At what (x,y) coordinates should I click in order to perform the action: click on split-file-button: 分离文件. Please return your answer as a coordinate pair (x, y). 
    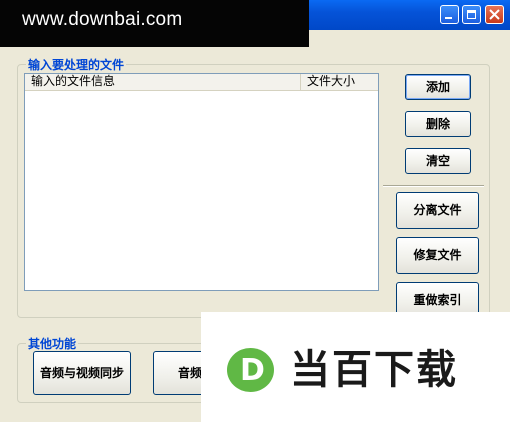
    Looking at the image, I should click on (437, 210).